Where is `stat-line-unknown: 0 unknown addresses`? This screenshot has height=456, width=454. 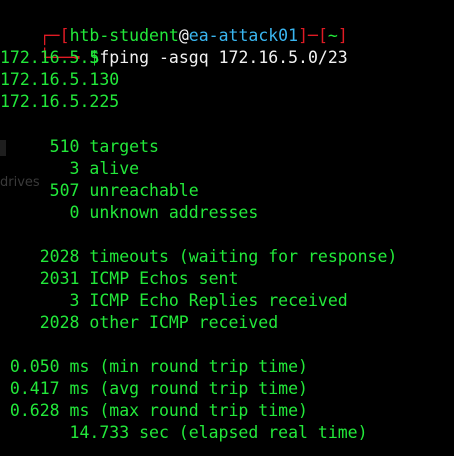
stat-line-unknown: 0 unknown addresses is located at coordinates (129, 212).